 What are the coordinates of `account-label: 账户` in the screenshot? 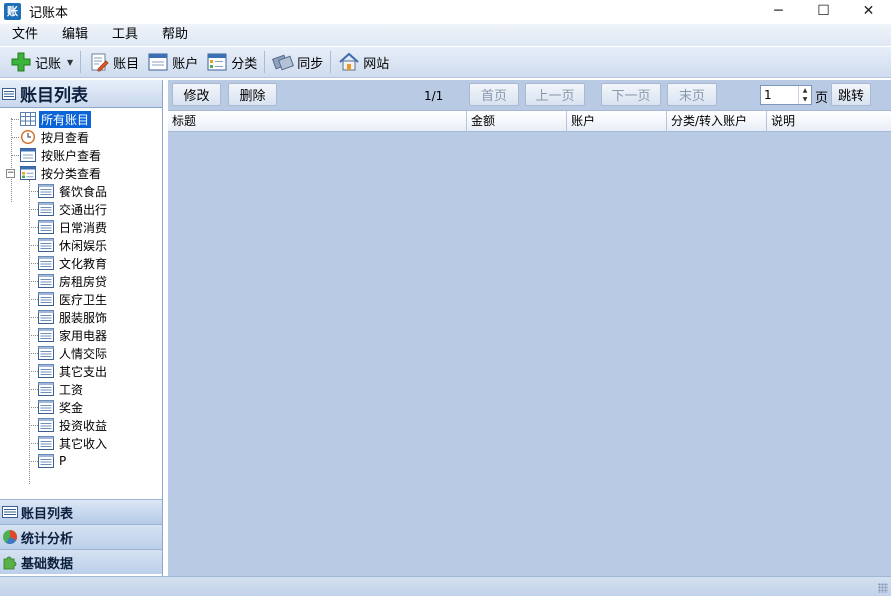 It's located at (185, 64).